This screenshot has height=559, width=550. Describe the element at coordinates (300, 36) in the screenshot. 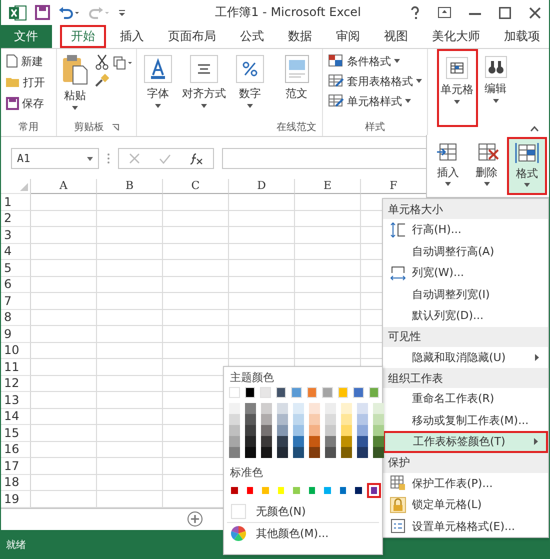

I see `ribbon-tab: 数据` at that location.